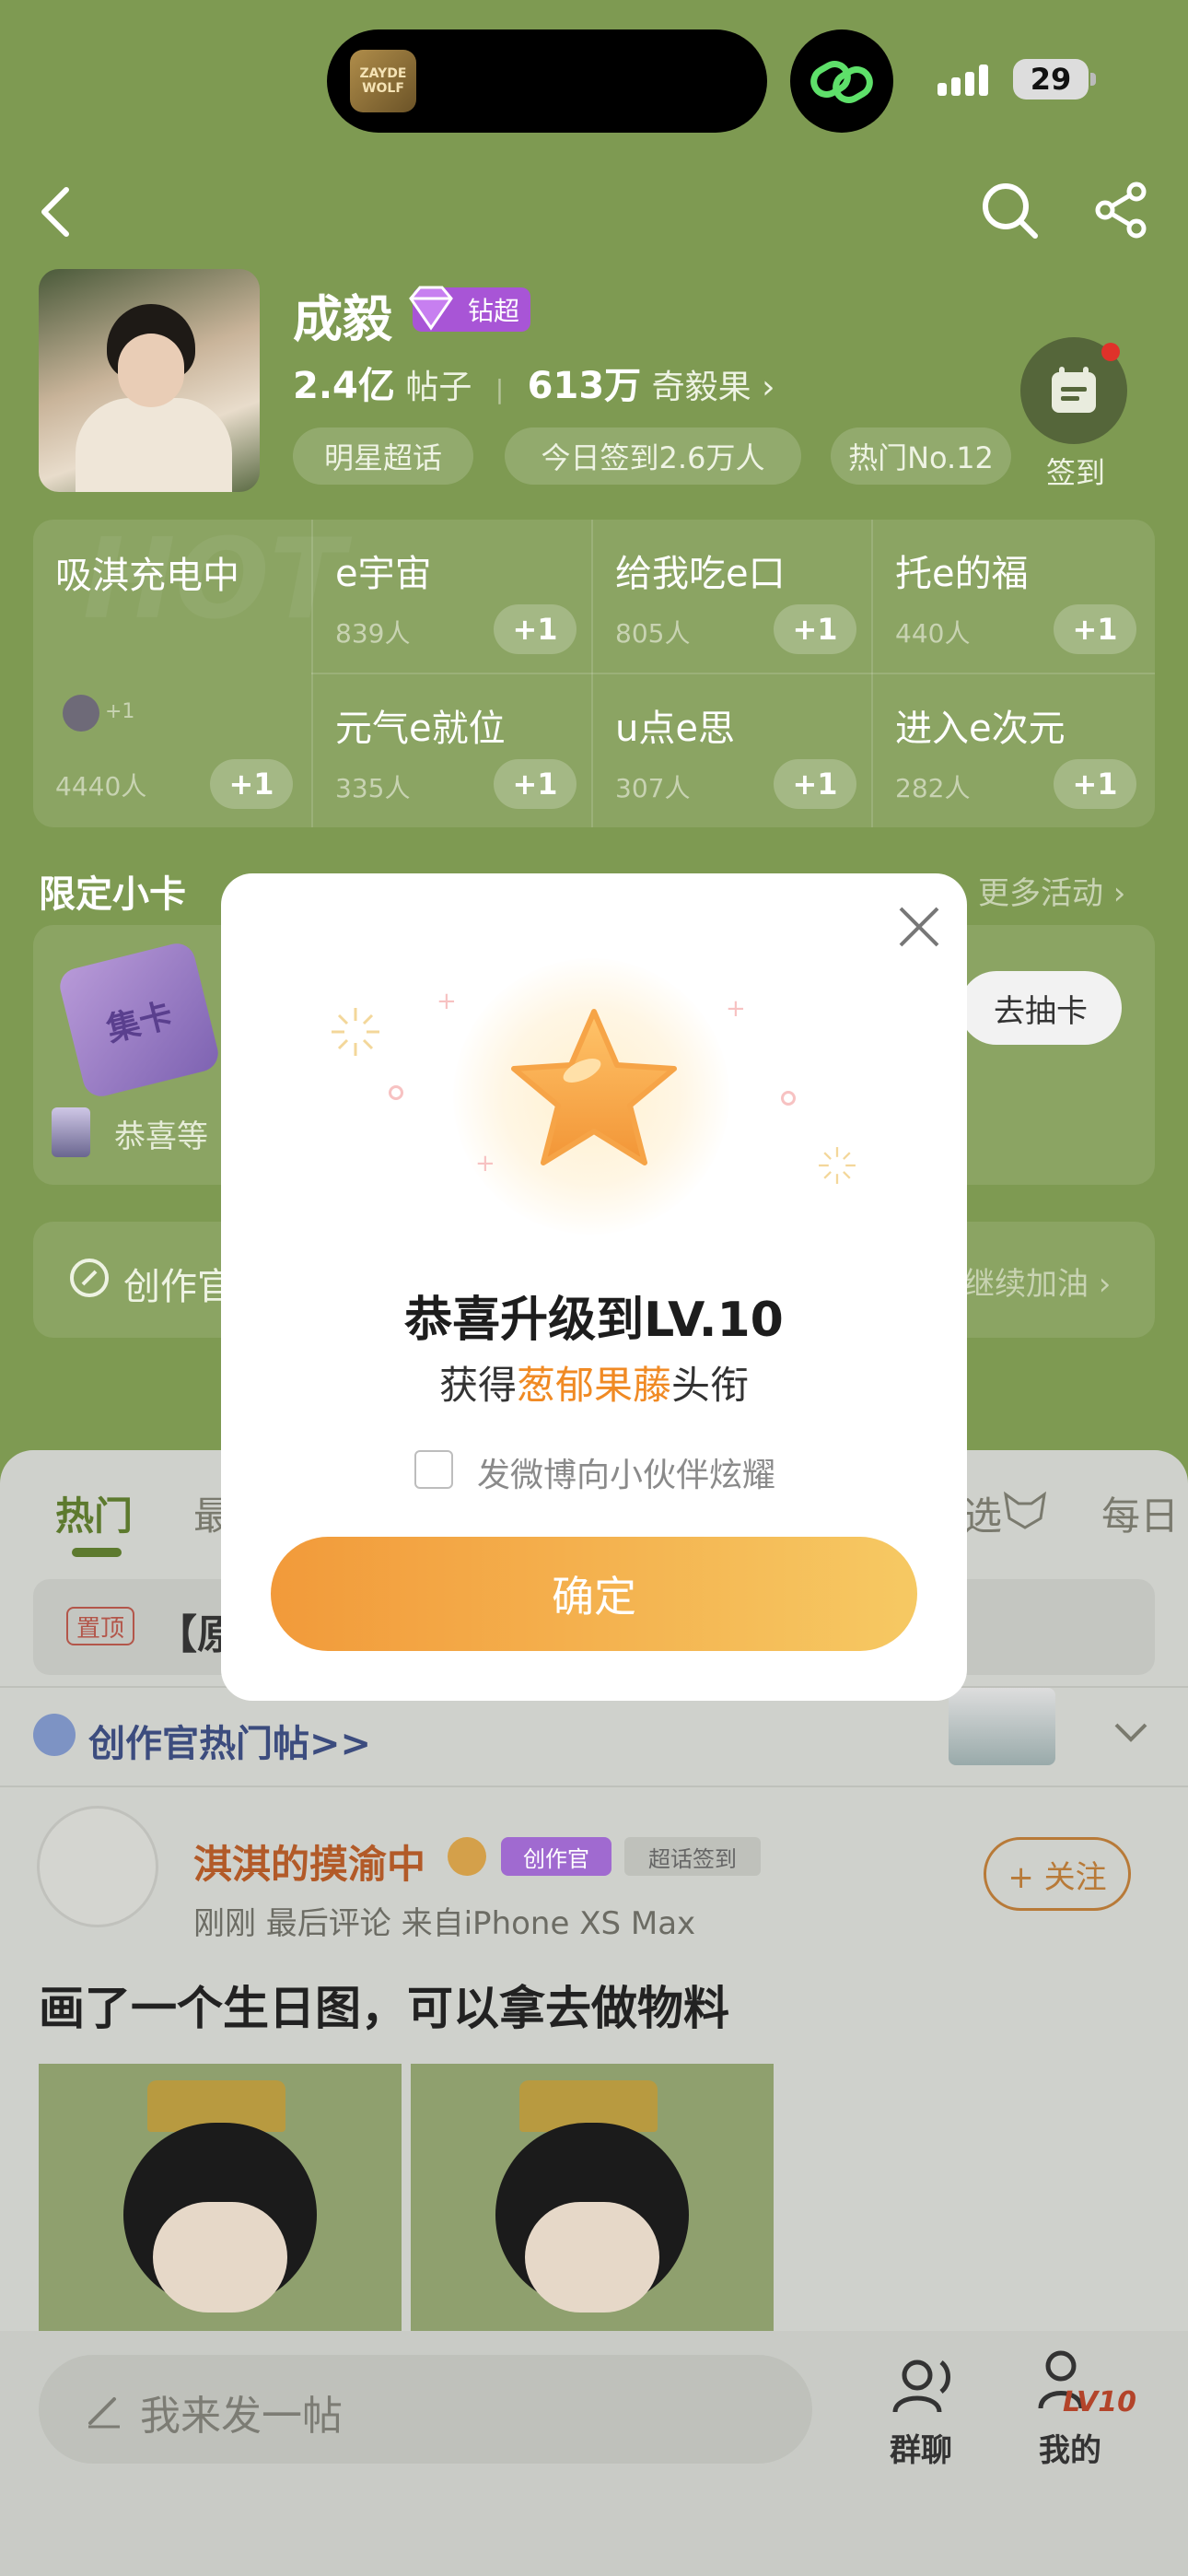 The width and height of the screenshot is (1188, 2576). Describe the element at coordinates (594, 1090) in the screenshot. I see `star-icon` at that location.